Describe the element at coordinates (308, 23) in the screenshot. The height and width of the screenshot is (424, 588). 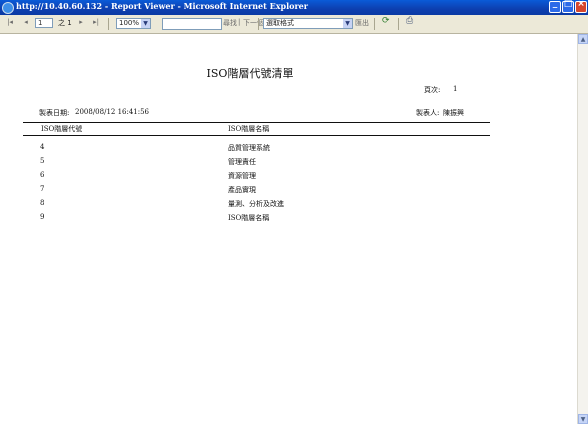
I see `export-format-select: 選取格式 ▼` at that location.